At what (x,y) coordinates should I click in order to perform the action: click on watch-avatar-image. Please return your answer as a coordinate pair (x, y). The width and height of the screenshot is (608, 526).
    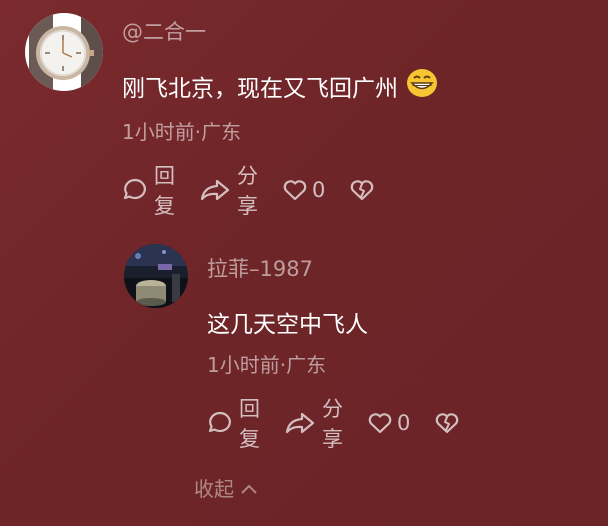
    Looking at the image, I should click on (64, 52).